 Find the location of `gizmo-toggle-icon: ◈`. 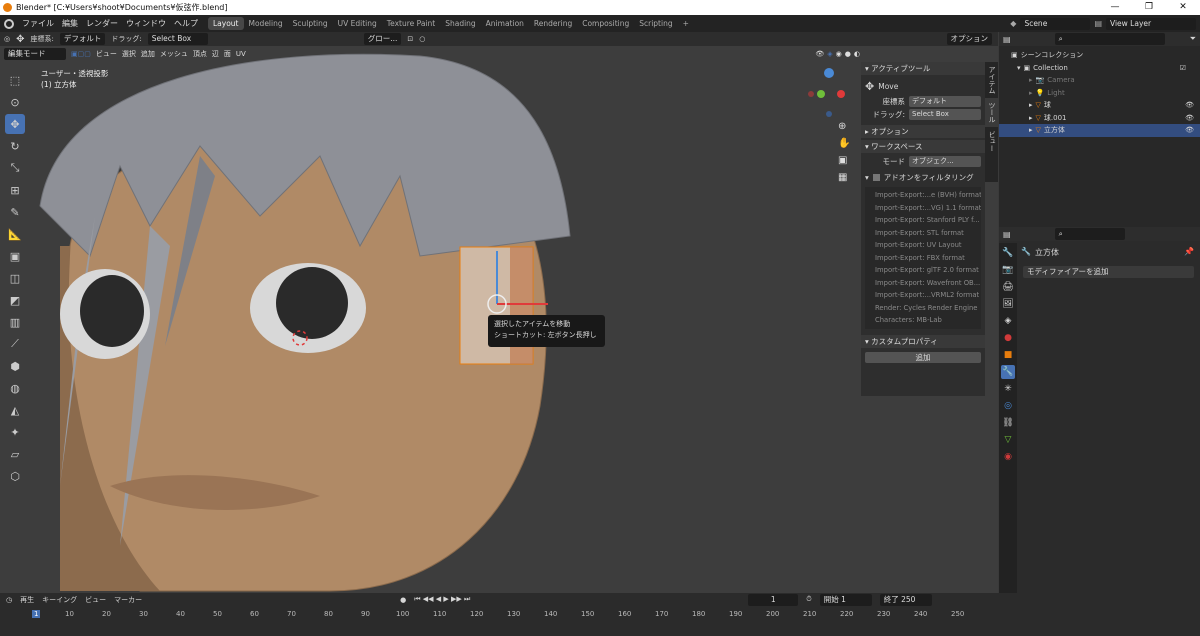

gizmo-toggle-icon: ◈ is located at coordinates (829, 54).